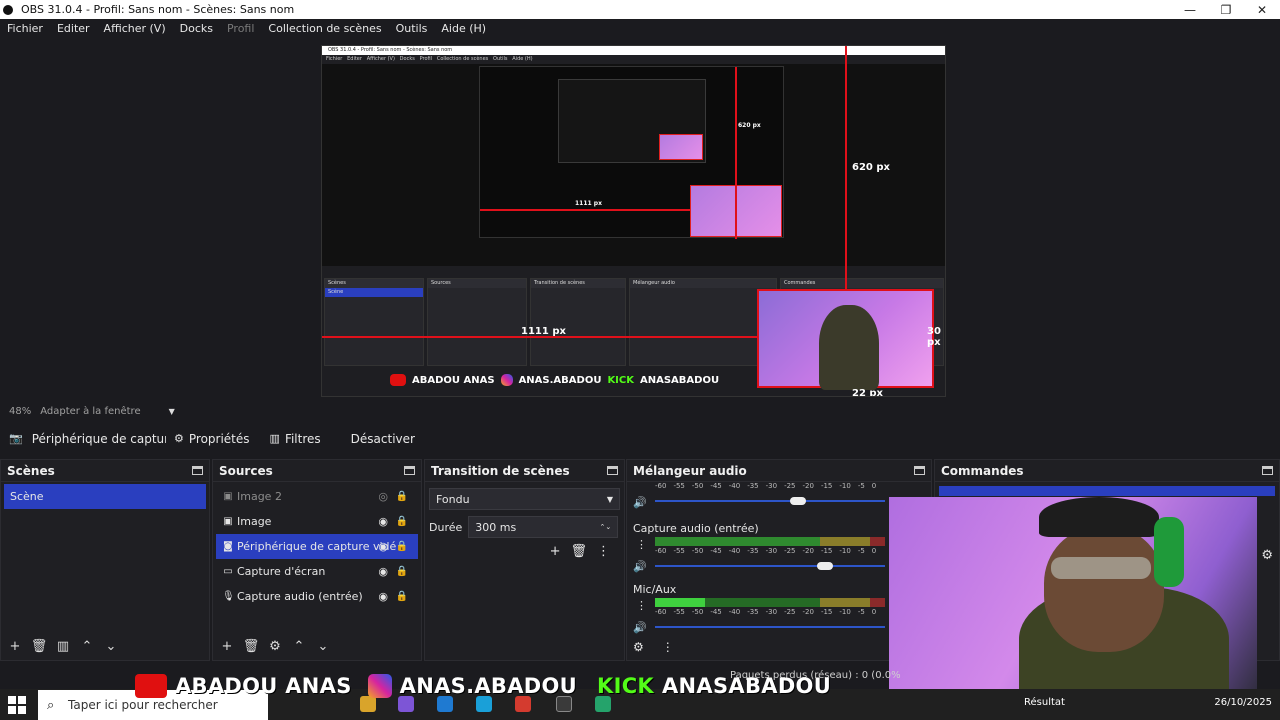 The height and width of the screenshot is (720, 1280). Describe the element at coordinates (703, 283) in the screenshot. I see `nested-mixer-title: Mélangeur audio` at that location.